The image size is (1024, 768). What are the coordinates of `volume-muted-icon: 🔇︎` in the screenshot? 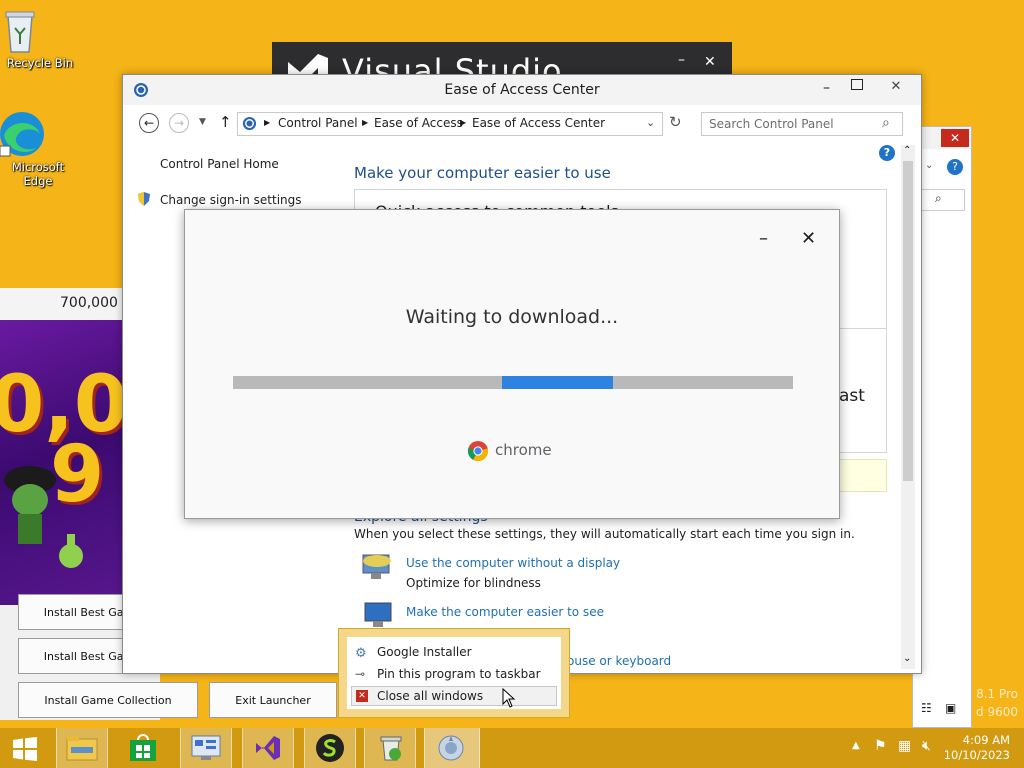 It's located at (926, 746).